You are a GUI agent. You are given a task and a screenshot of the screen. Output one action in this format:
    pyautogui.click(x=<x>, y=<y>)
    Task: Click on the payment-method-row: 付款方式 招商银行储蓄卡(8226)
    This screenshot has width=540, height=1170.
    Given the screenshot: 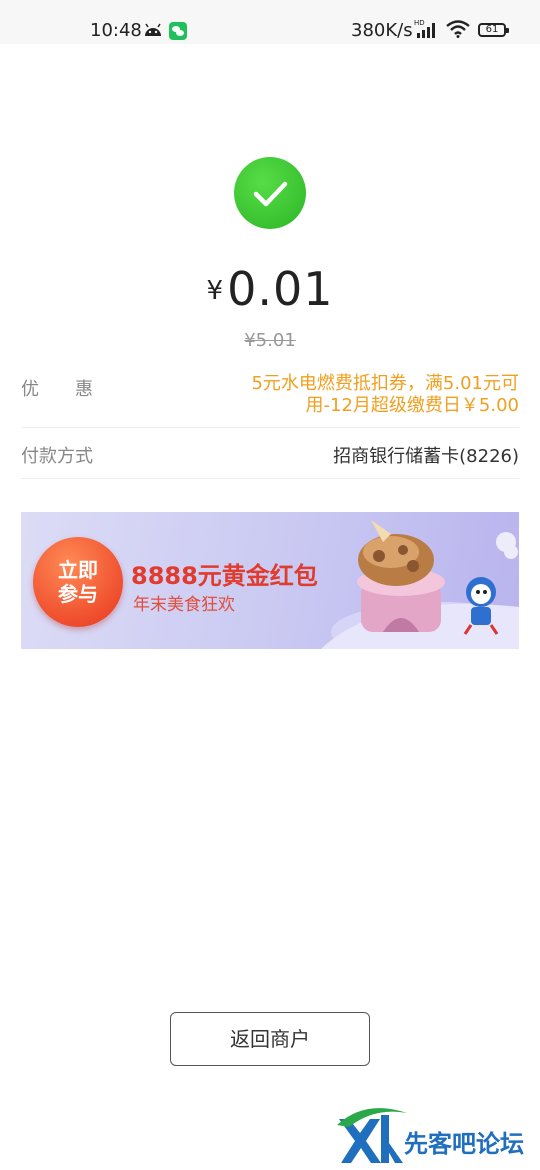 What is the action you would take?
    pyautogui.click(x=270, y=453)
    